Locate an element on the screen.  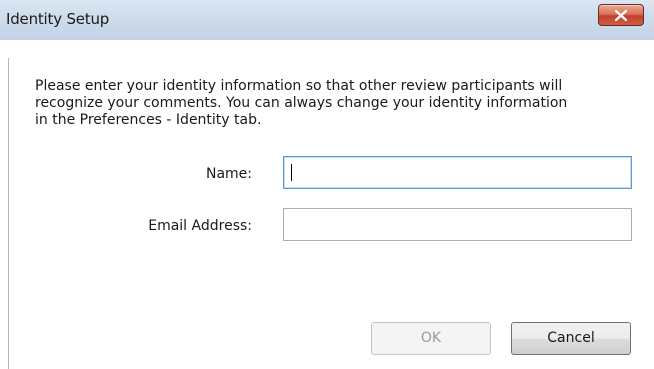
close-button is located at coordinates (621, 15).